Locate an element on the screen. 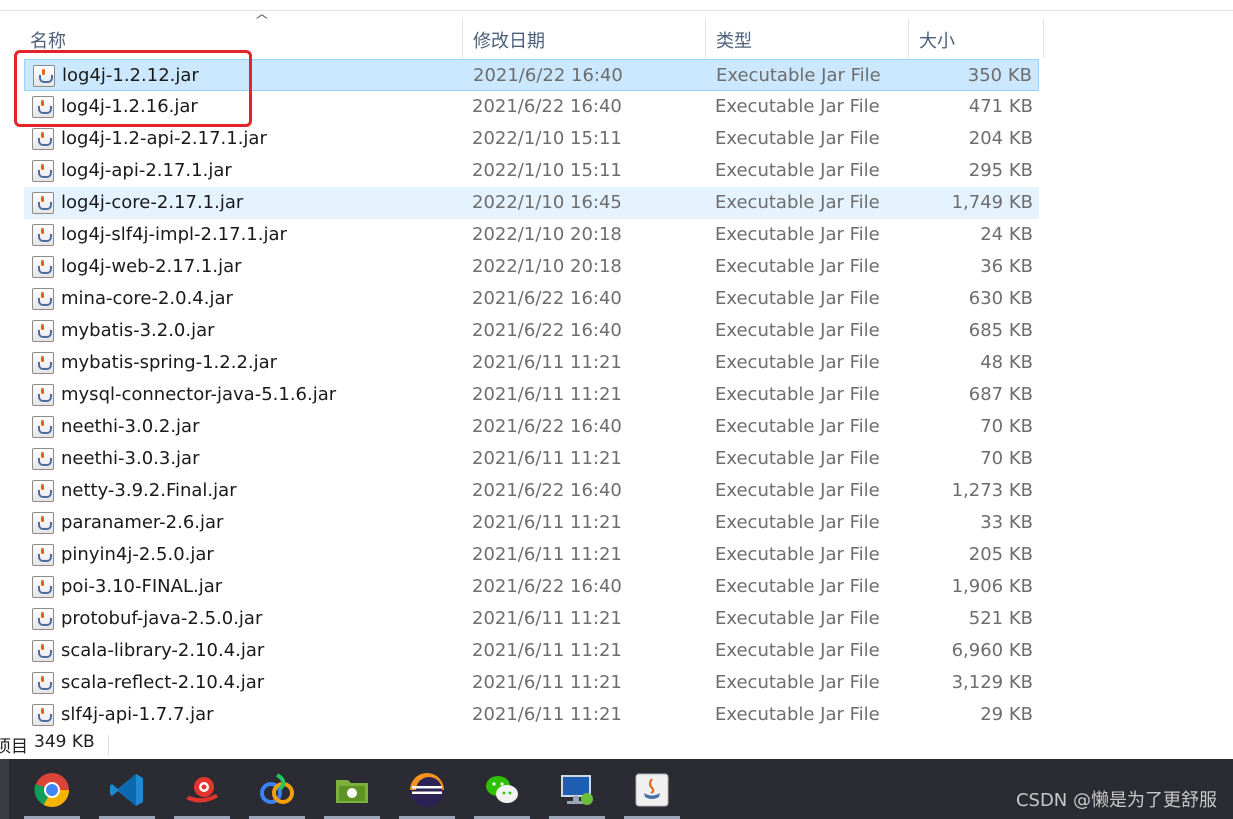 Image resolution: width=1233 pixels, height=819 pixels. file-modified-date: 2022/1/10 15:11 is located at coordinates (547, 170).